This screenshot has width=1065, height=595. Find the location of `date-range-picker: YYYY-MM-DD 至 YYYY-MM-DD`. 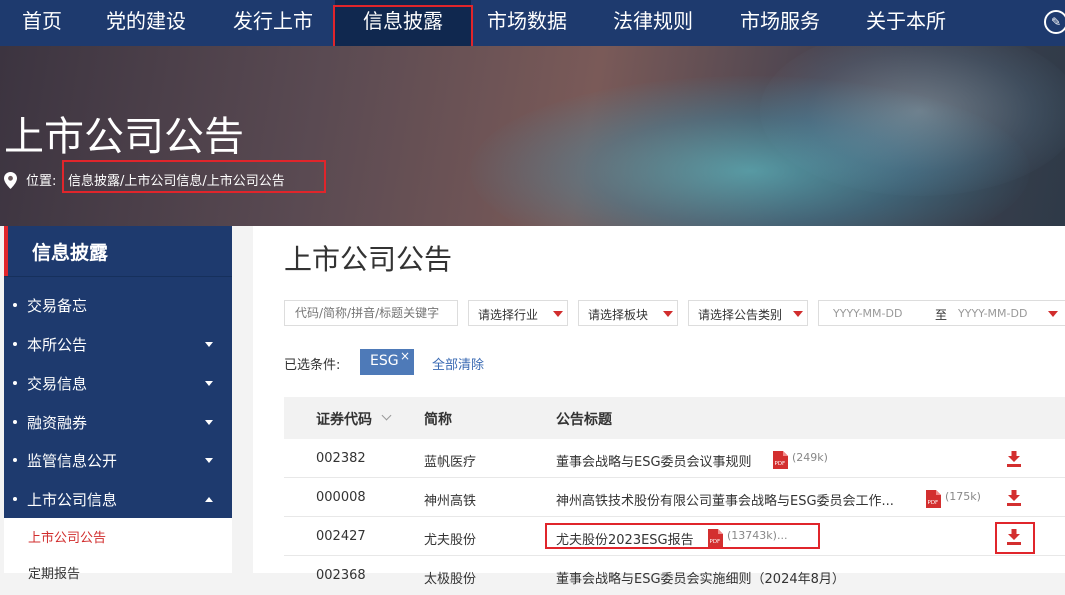

date-range-picker: YYYY-MM-DD 至 YYYY-MM-DD is located at coordinates (941, 313).